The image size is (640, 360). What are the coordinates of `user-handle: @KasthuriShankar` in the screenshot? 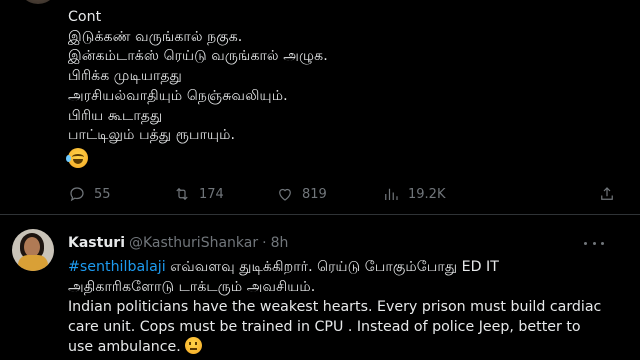 It's located at (193, 243).